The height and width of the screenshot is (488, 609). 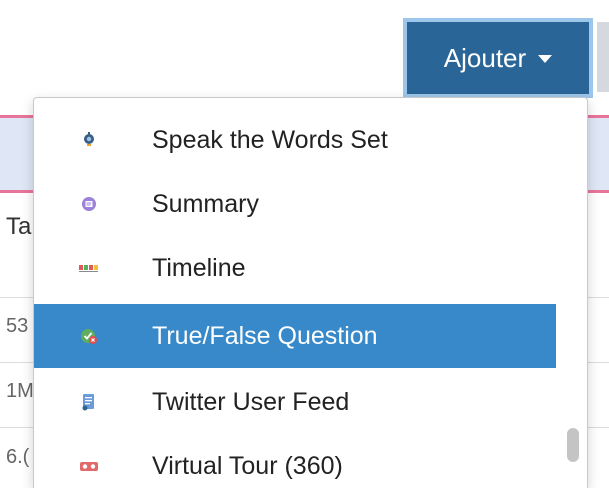 I want to click on virtual-tour-icon, so click(x=89, y=466).